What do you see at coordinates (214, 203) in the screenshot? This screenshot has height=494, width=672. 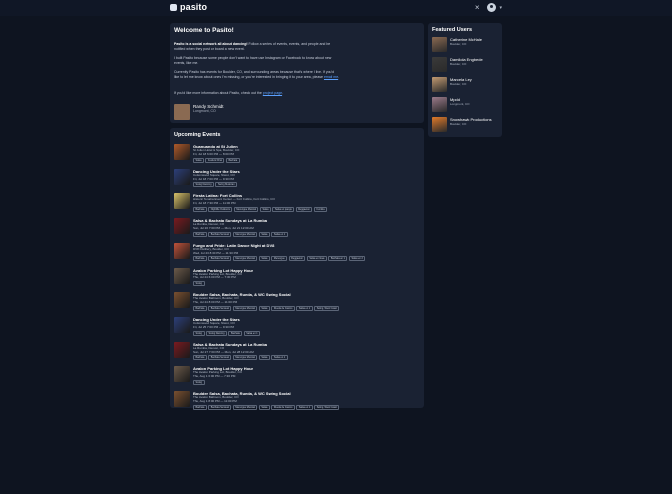 I see `event-time: Fri, Jul 18 7:30 PM — 11:00 PM` at bounding box center [214, 203].